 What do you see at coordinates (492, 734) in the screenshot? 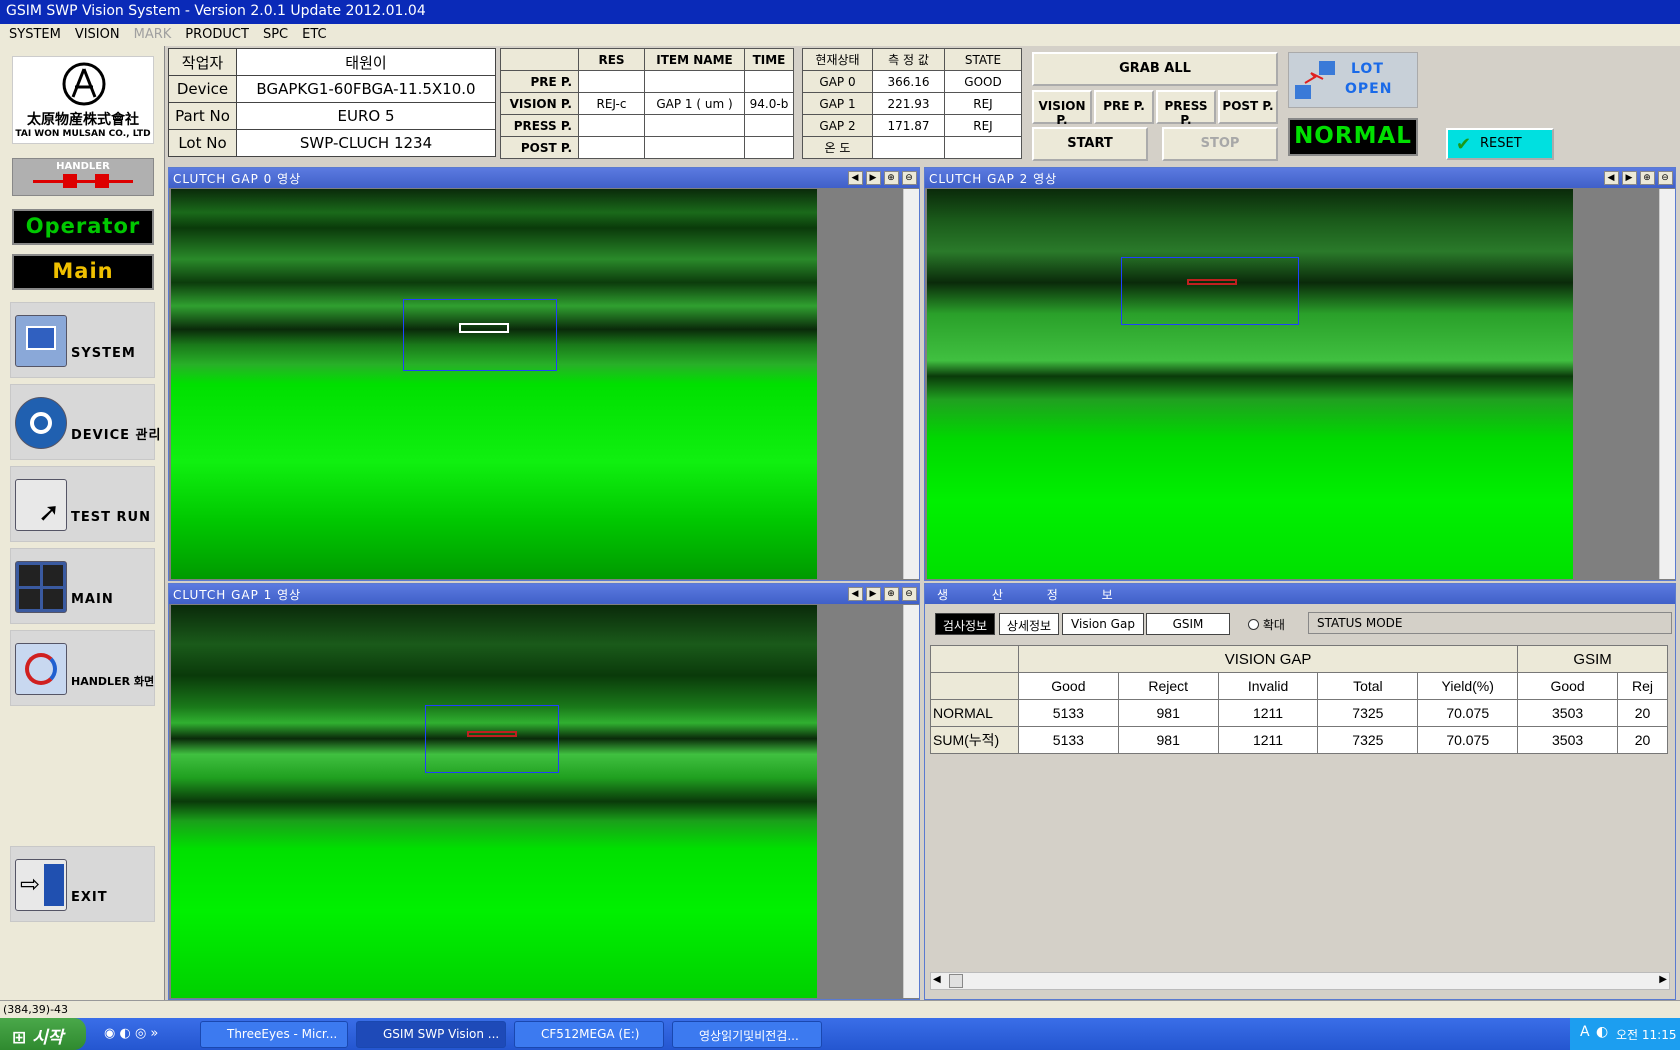
I see `measure-marker` at bounding box center [492, 734].